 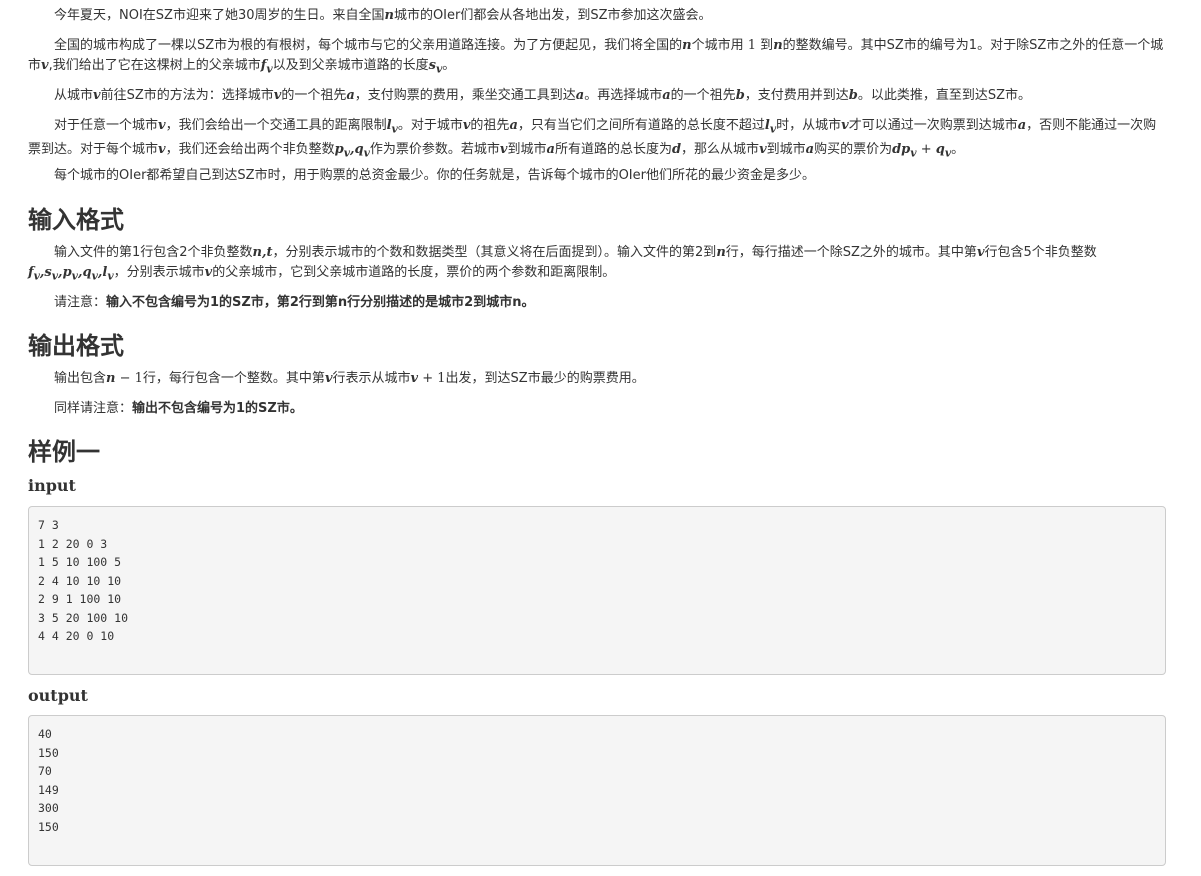 What do you see at coordinates (320, 302) in the screenshot?
I see `input-note-bold: 输入不包含编号为1的SZ市，第2行到第n行分别描述的是城市2到城市n。` at bounding box center [320, 302].